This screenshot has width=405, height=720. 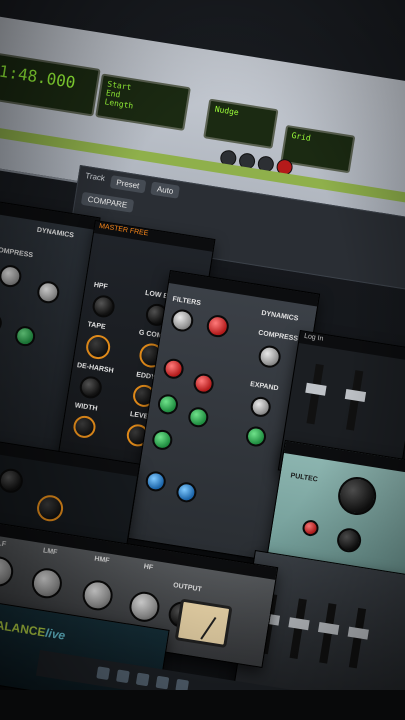 I want to click on ssl-ratio-knob, so click(x=270, y=357).